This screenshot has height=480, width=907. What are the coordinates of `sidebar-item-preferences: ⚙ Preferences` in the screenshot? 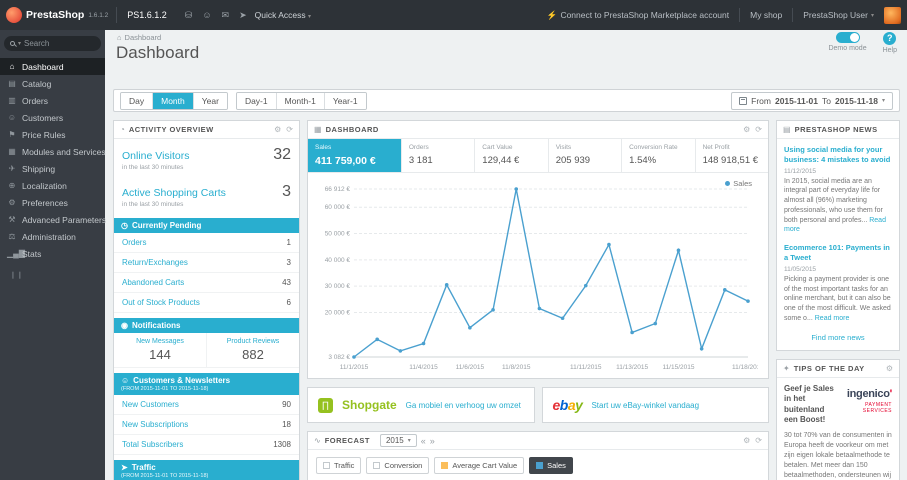 It's located at (52, 202).